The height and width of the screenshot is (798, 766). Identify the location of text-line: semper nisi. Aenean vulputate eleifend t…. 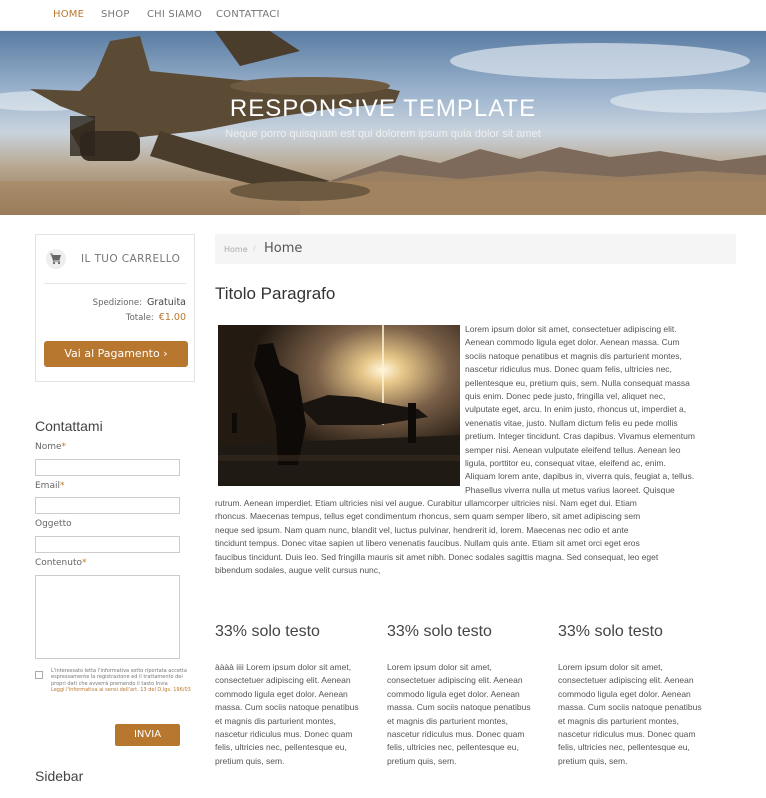
(573, 449).